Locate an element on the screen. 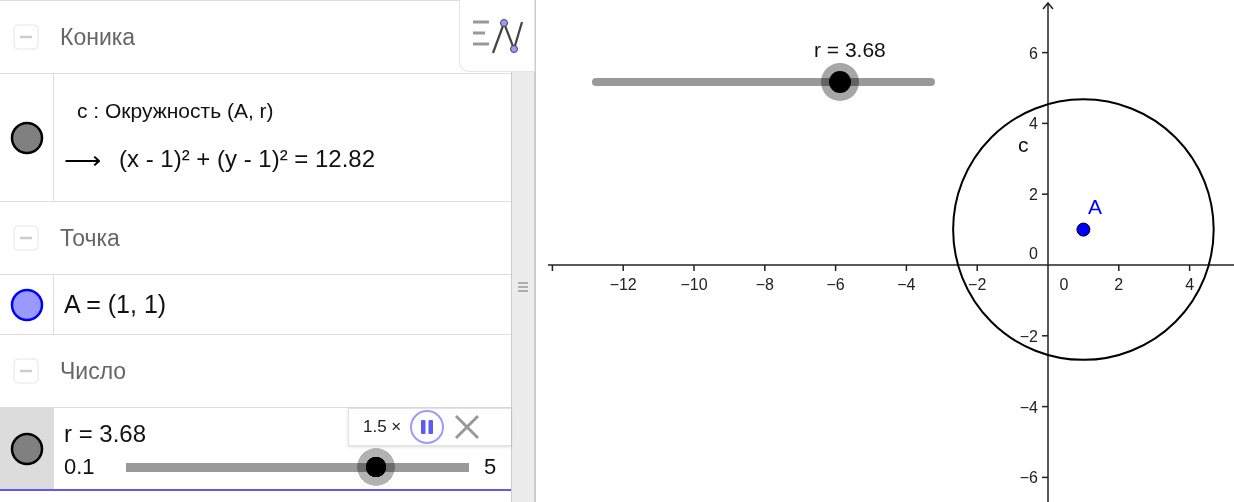 The image size is (1234, 502). point-definition: A = (1, 1) is located at coordinates (115, 304).